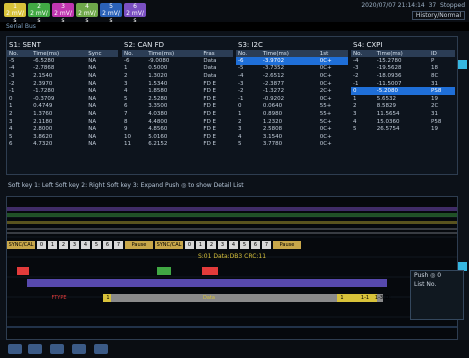  I want to click on table-row: 5 3.8620 NA, so click(62, 137).